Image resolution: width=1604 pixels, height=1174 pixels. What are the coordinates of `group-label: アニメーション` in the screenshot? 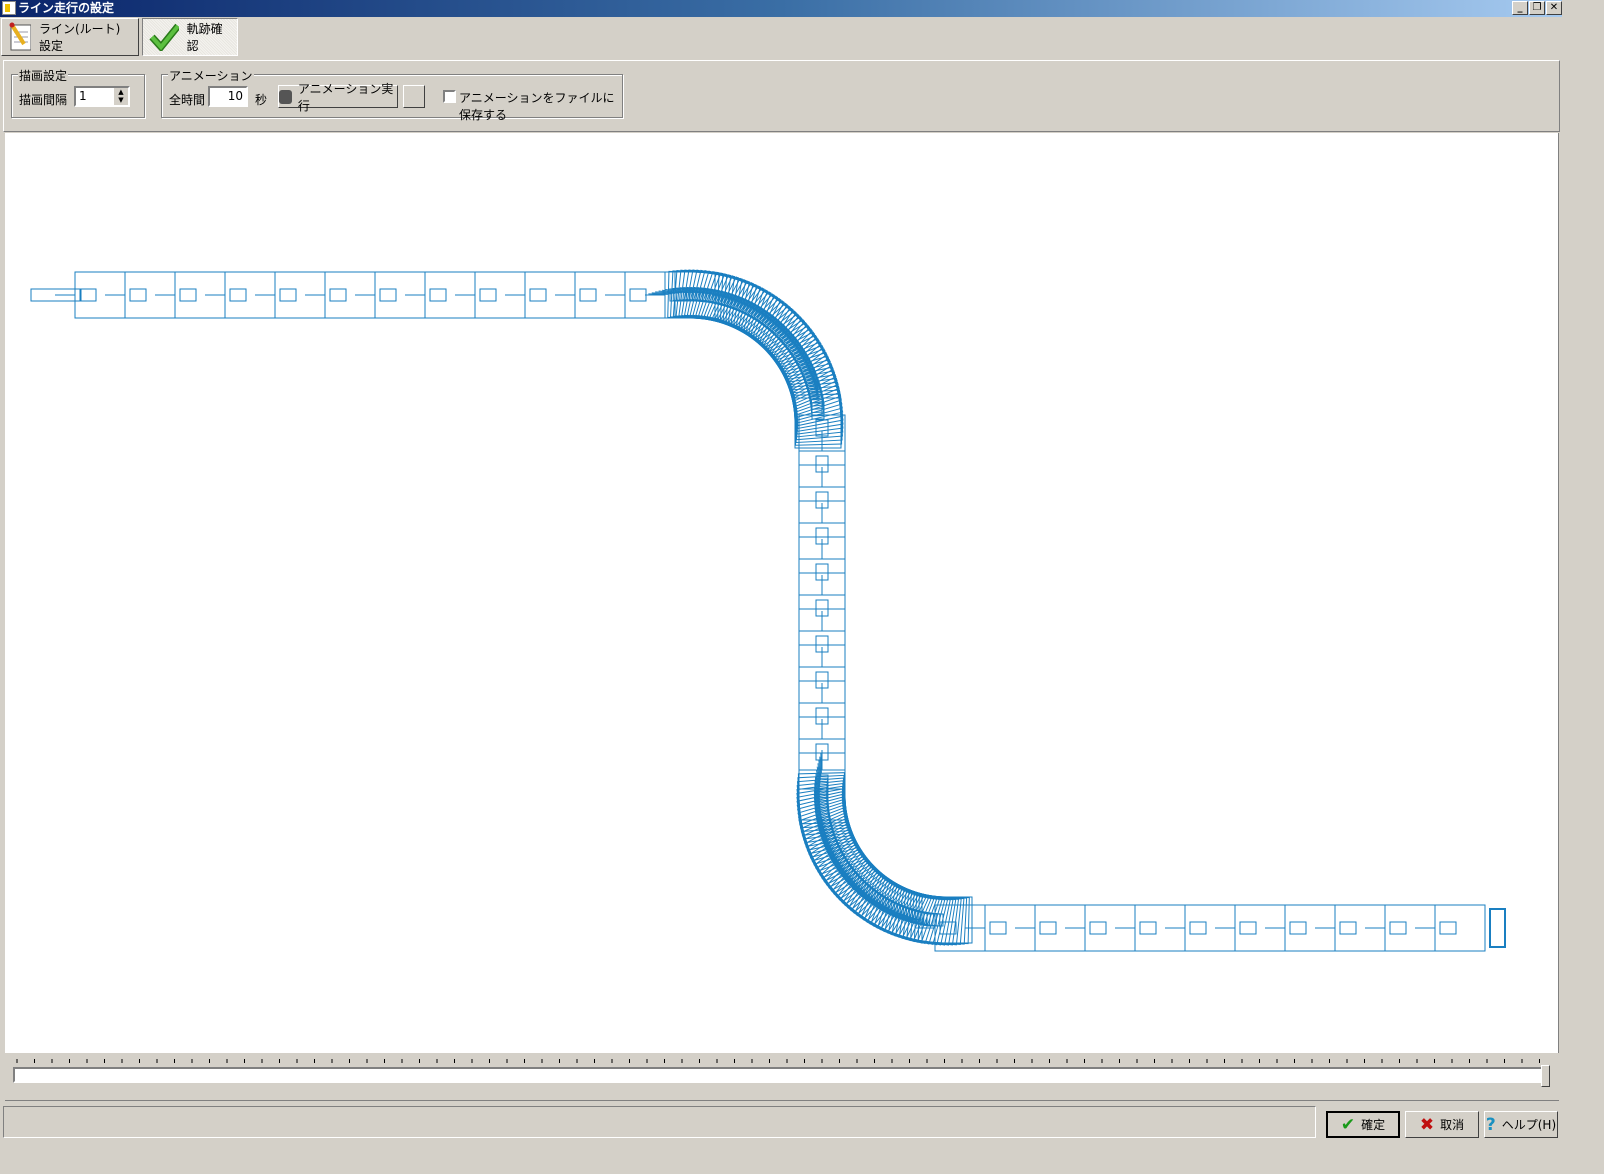 It's located at (211, 75).